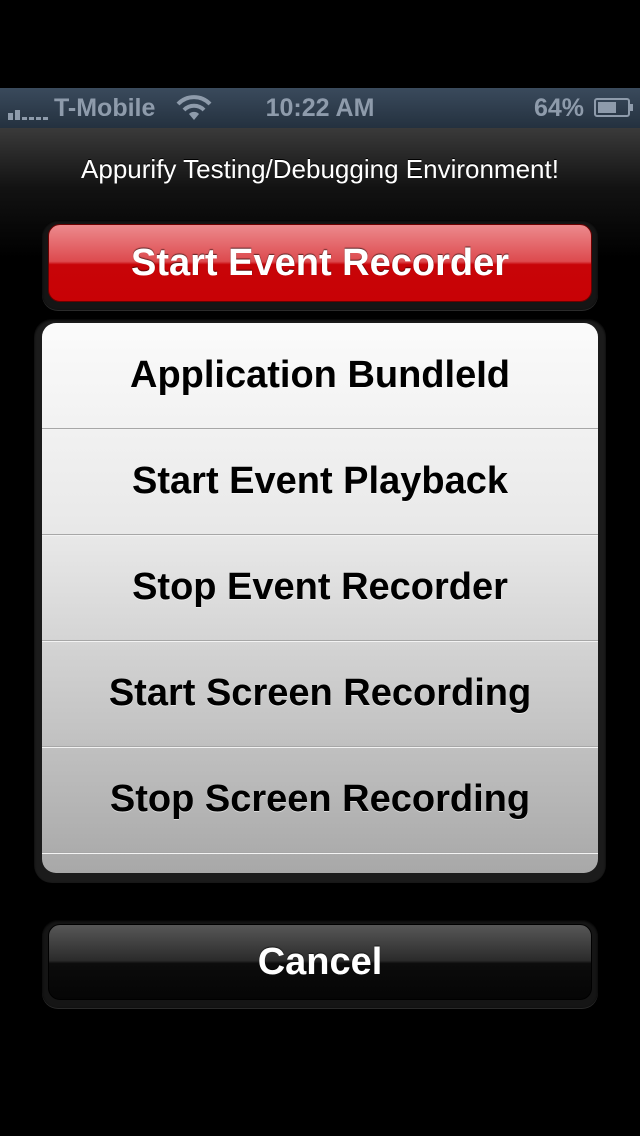  I want to click on battery-percent: 64%, so click(558, 108).